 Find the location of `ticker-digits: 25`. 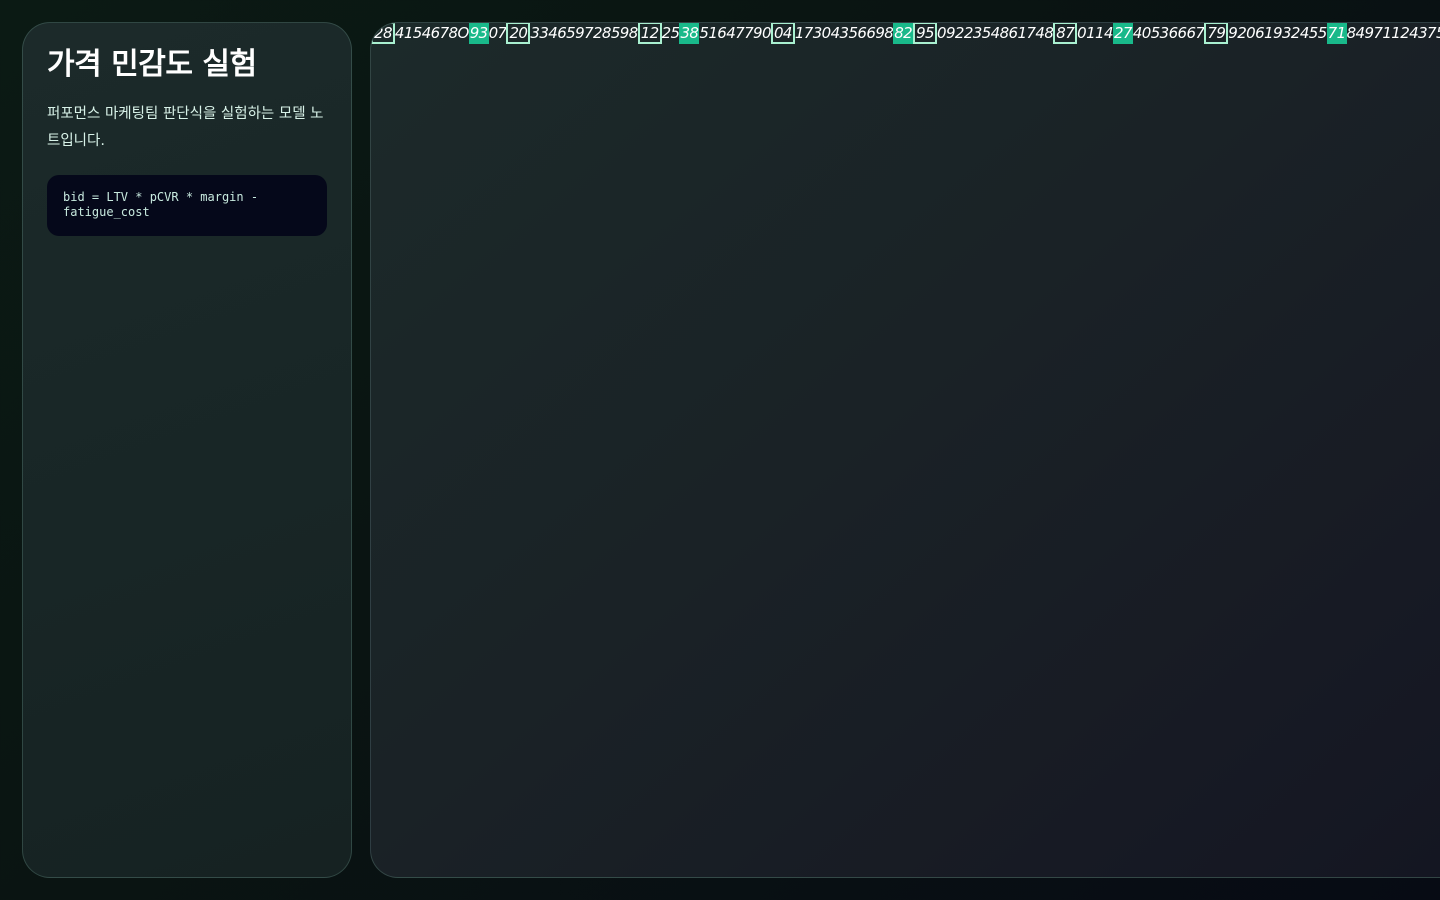

ticker-digits: 25 is located at coordinates (670, 33).